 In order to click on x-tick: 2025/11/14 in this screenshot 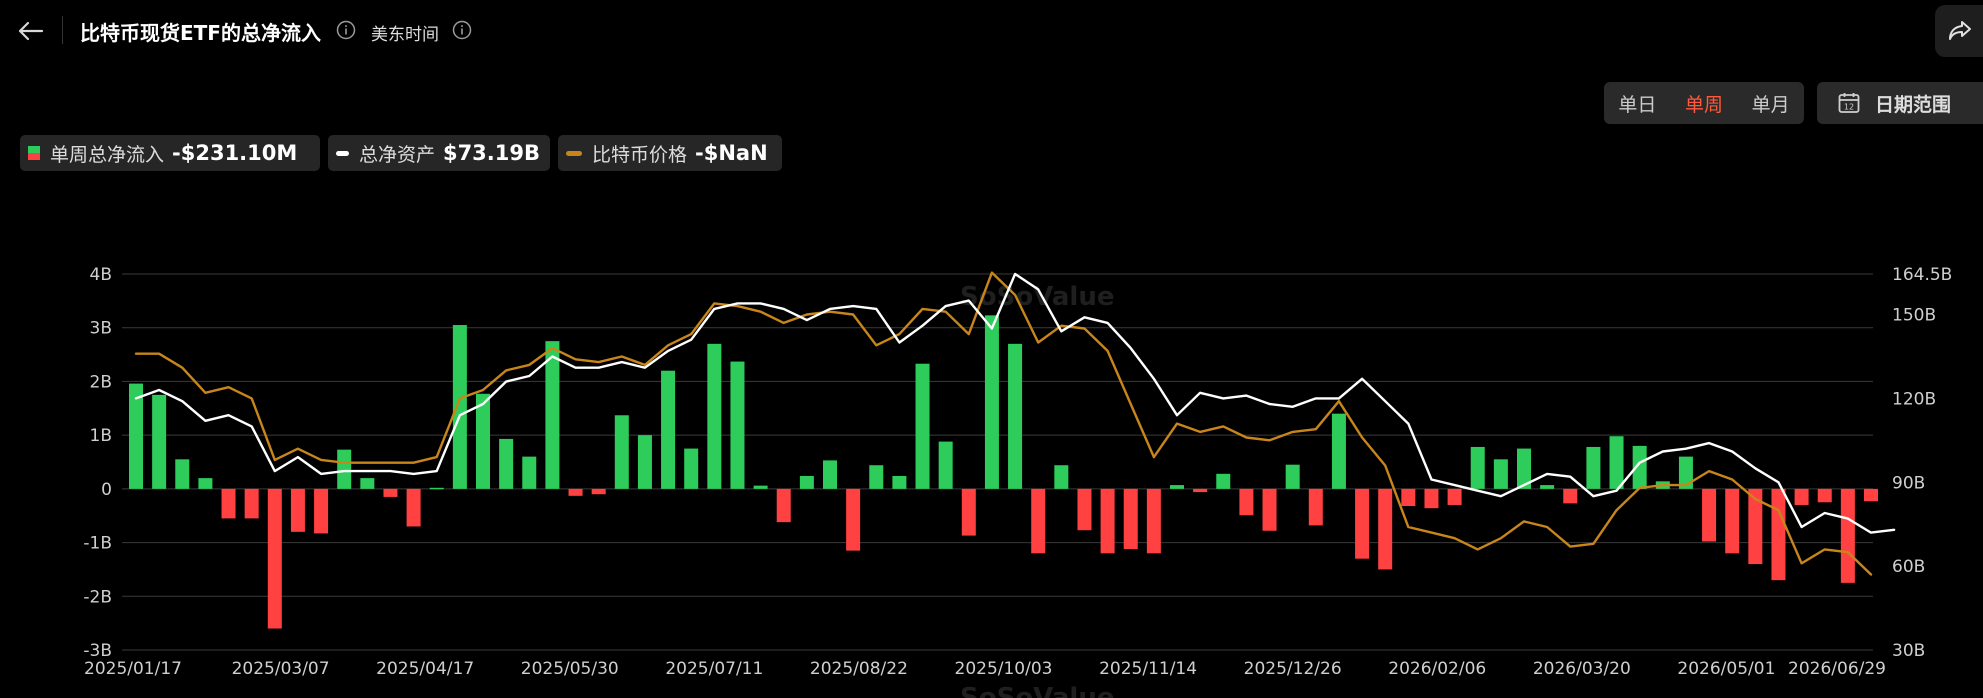, I will do `click(1148, 669)`.